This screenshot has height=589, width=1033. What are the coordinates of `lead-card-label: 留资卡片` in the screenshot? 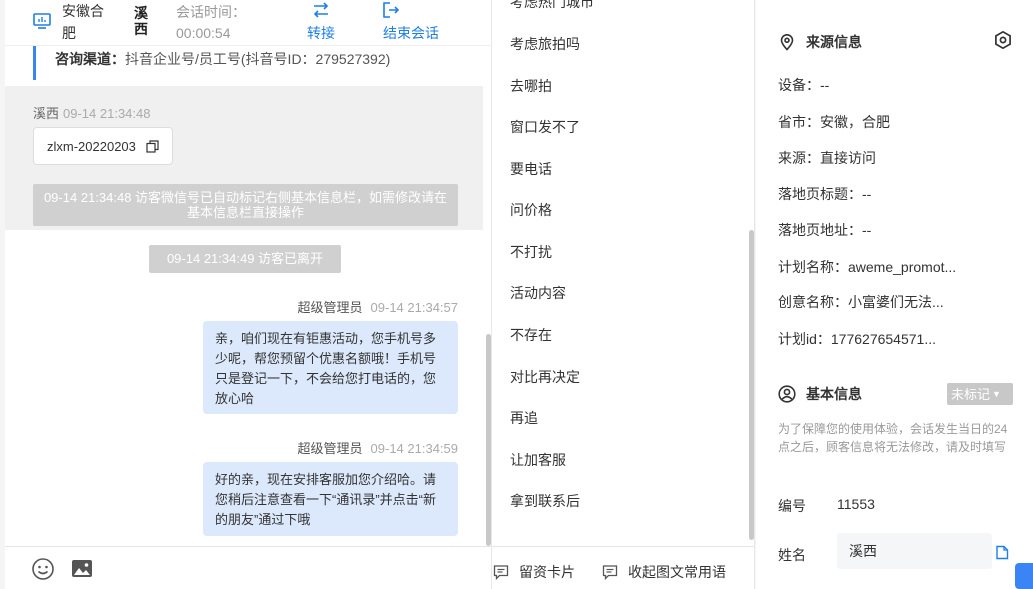 It's located at (547, 572).